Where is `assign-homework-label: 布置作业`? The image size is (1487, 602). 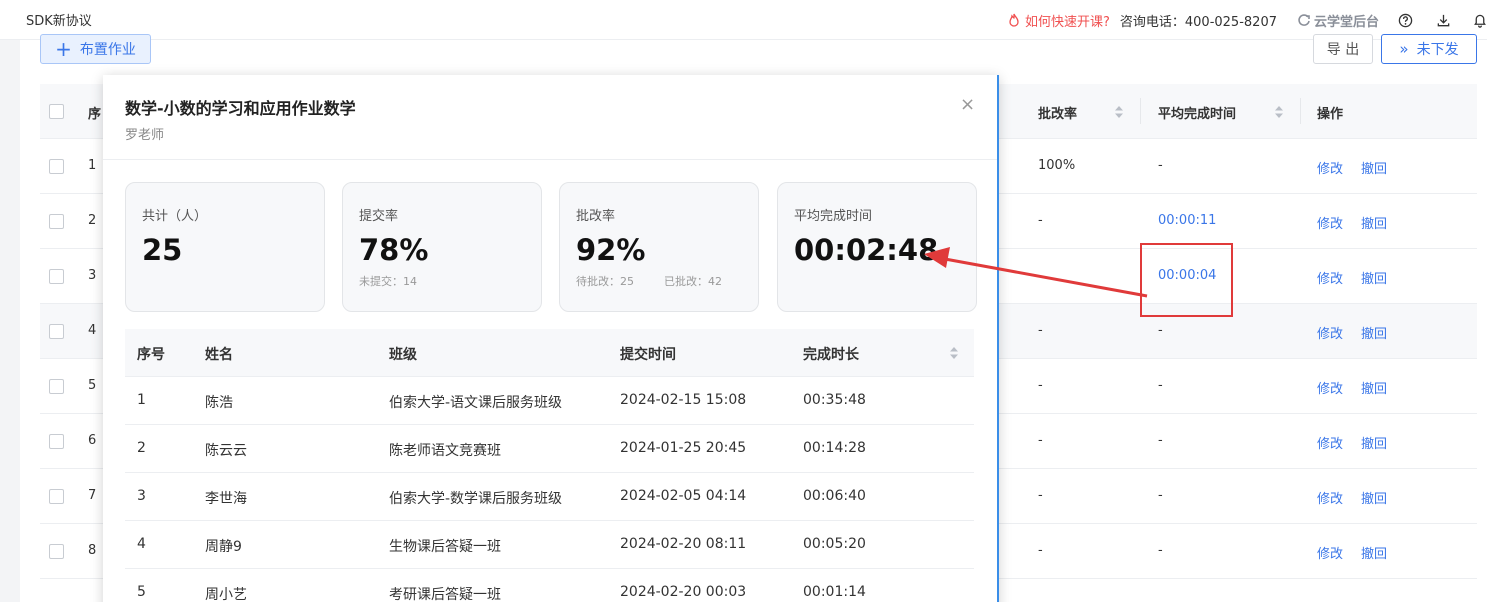 assign-homework-label: 布置作业 is located at coordinates (107, 50).